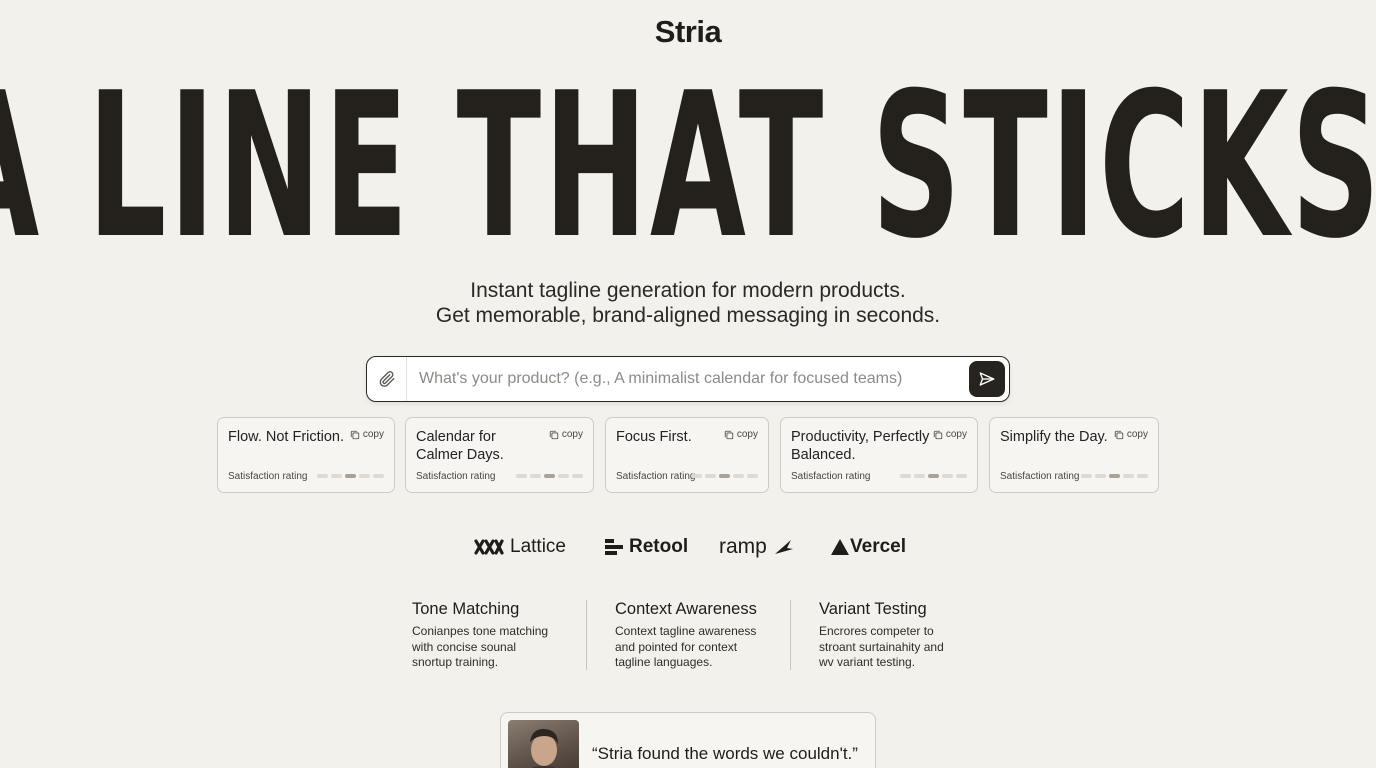  What do you see at coordinates (725, 753) in the screenshot?
I see `testimonial-quote: “Stria found the words we couldn't.”` at bounding box center [725, 753].